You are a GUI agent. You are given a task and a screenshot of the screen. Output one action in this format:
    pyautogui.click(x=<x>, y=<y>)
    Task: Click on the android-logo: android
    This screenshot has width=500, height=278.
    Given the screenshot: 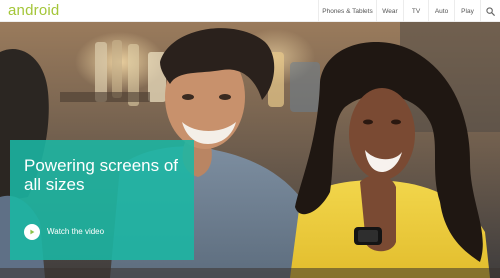 What is the action you would take?
    pyautogui.click(x=33, y=11)
    